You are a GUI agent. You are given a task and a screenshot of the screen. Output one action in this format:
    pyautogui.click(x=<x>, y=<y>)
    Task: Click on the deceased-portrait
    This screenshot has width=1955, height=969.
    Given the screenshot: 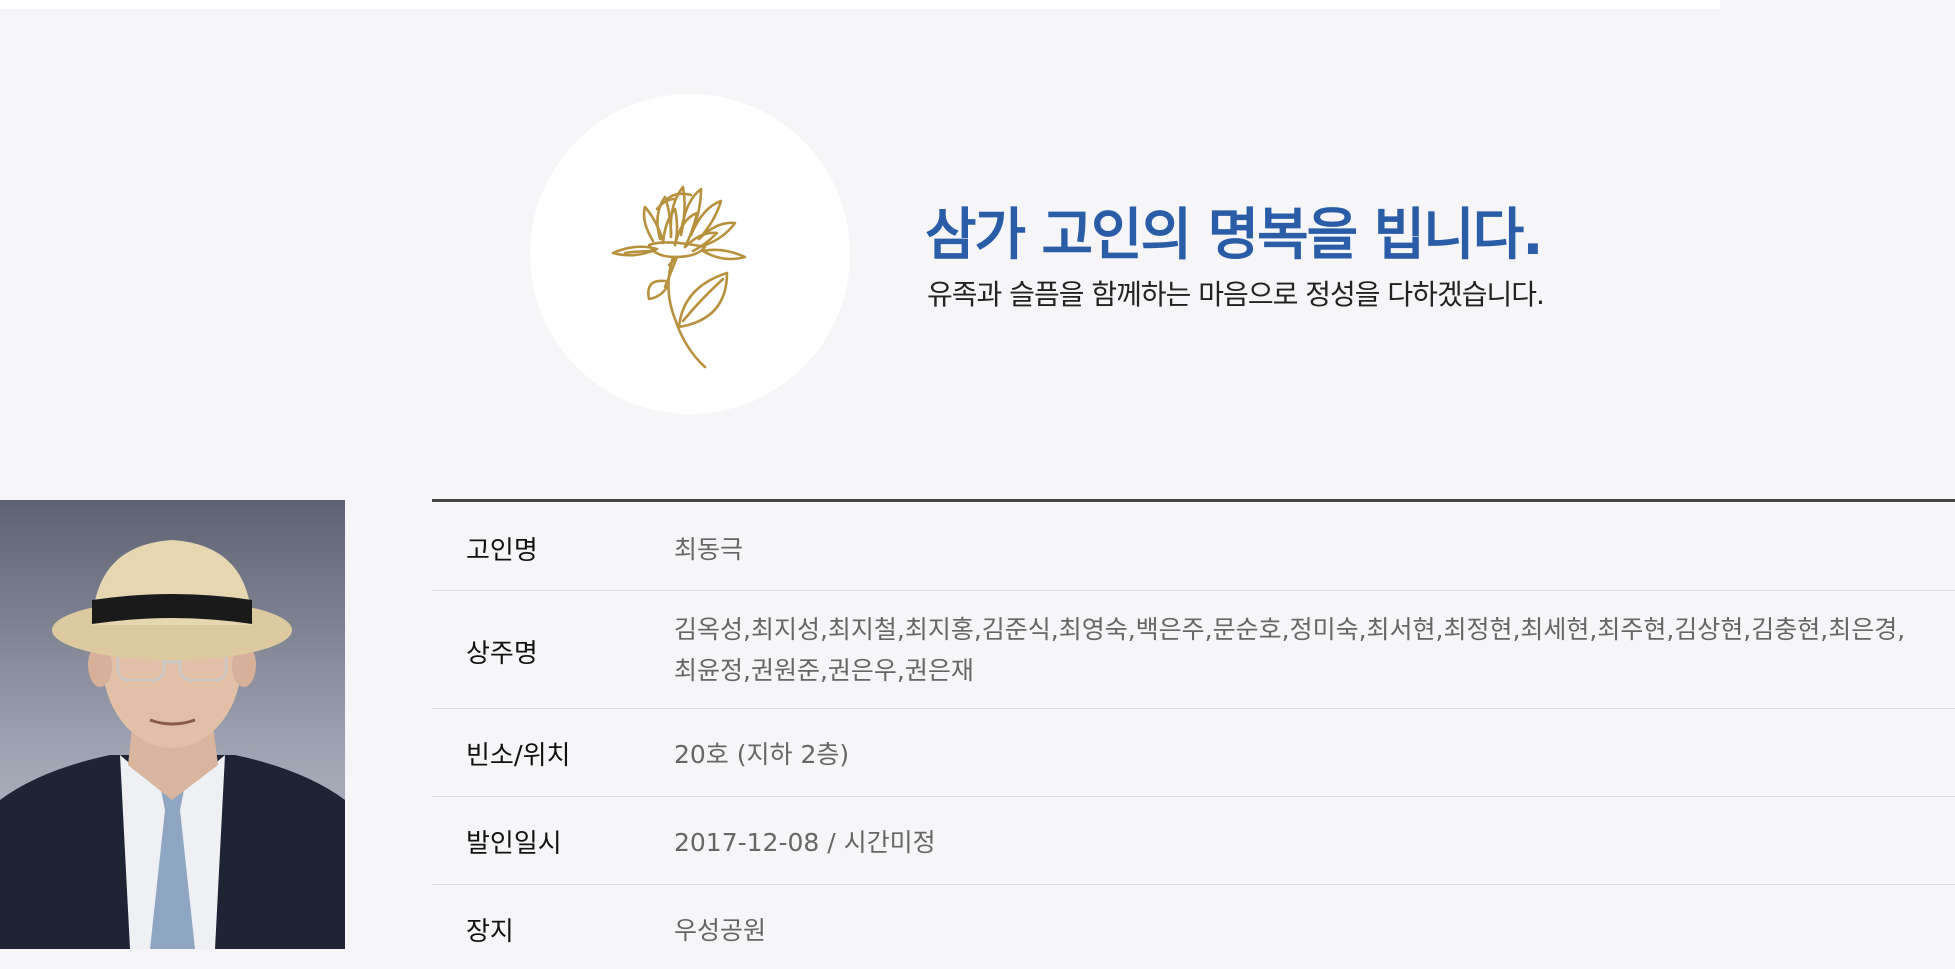 What is the action you would take?
    pyautogui.click(x=172, y=724)
    